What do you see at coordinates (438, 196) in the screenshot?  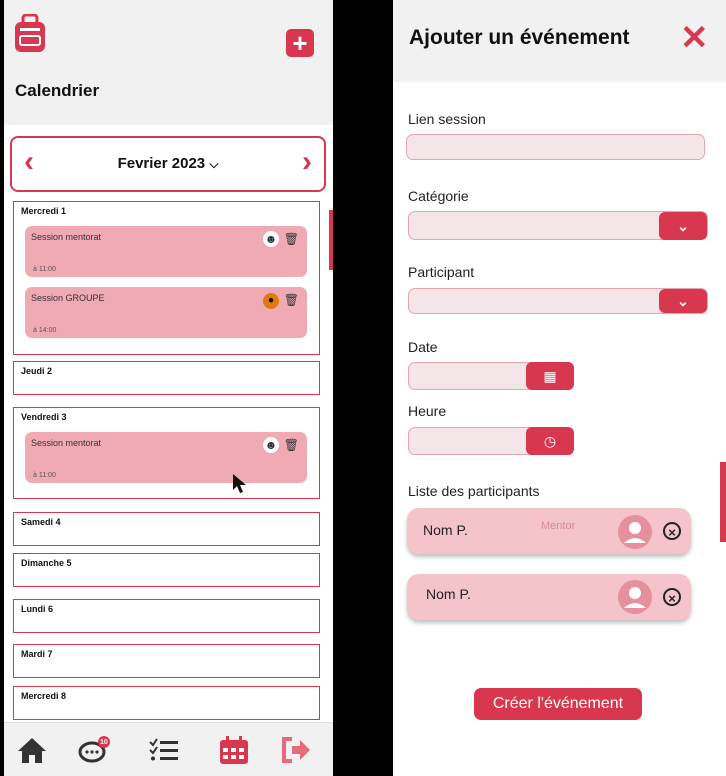 I see `category-label: Catégorie` at bounding box center [438, 196].